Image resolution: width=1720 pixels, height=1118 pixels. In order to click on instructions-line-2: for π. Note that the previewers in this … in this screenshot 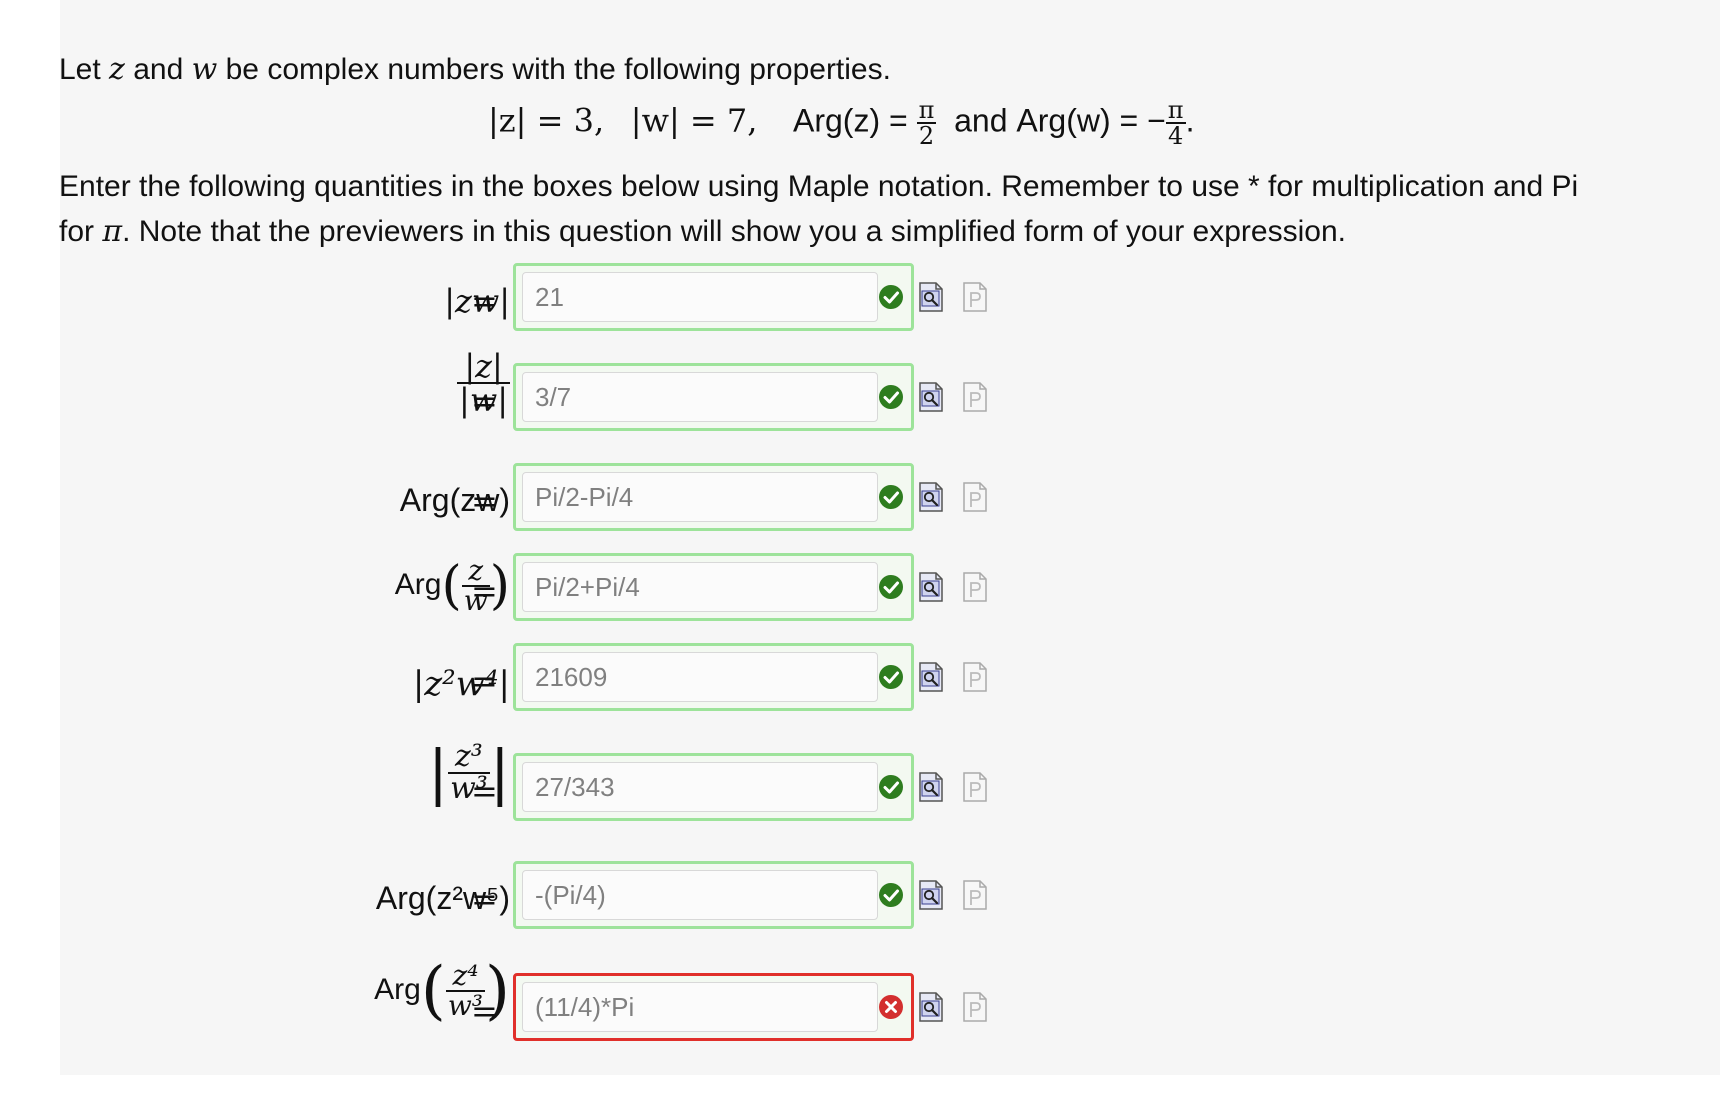, I will do `click(702, 231)`.